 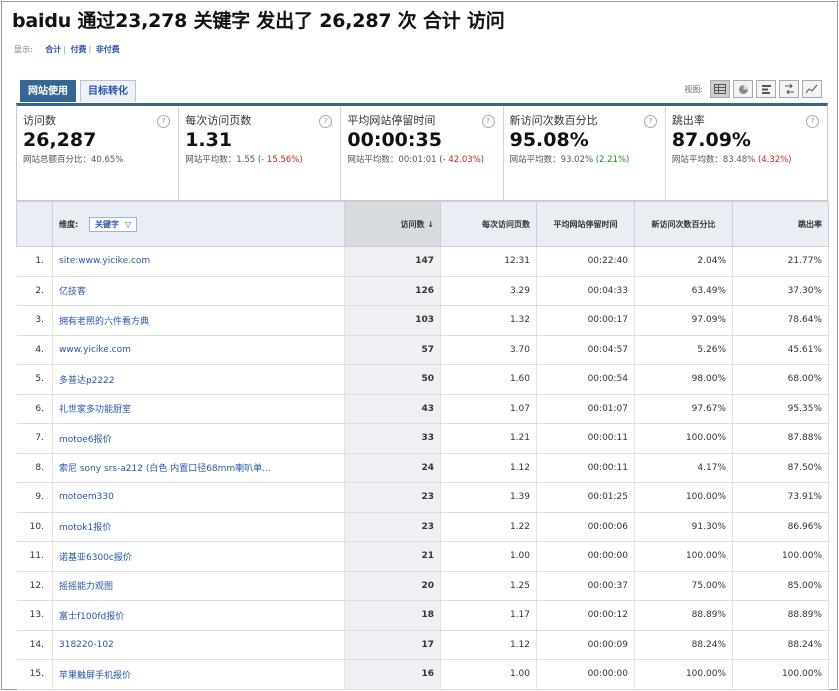 What do you see at coordinates (683, 645) in the screenshot?
I see `new-visits-cell: 88.24%` at bounding box center [683, 645].